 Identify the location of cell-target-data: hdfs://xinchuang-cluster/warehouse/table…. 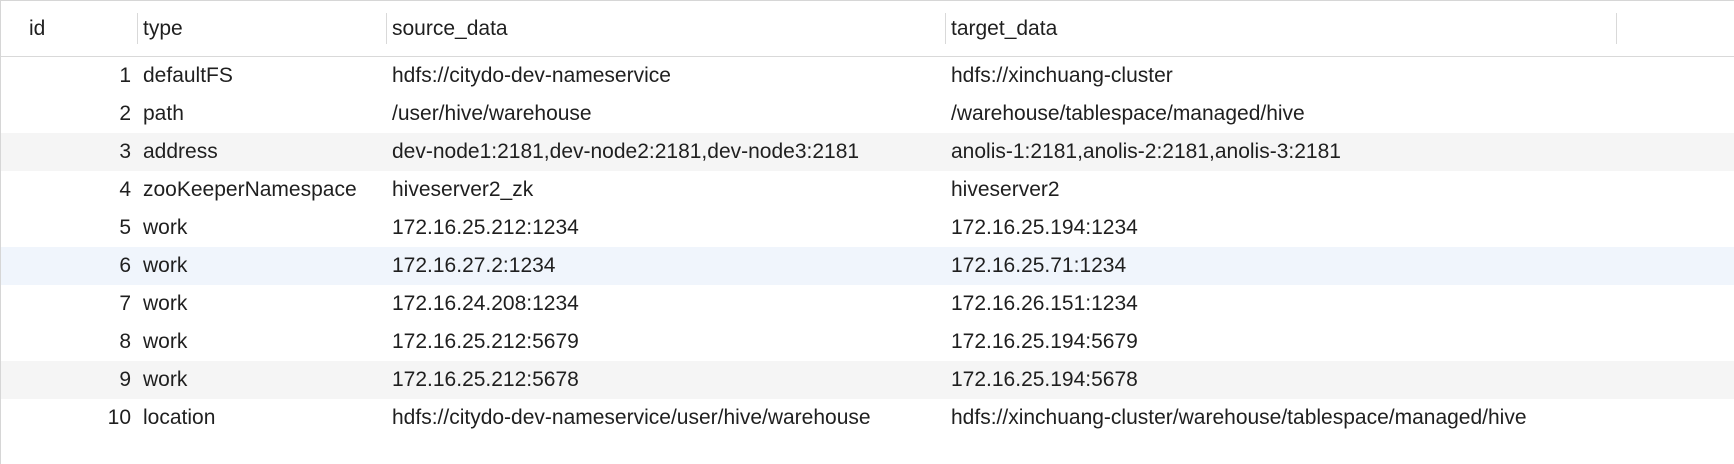
(1341, 418).